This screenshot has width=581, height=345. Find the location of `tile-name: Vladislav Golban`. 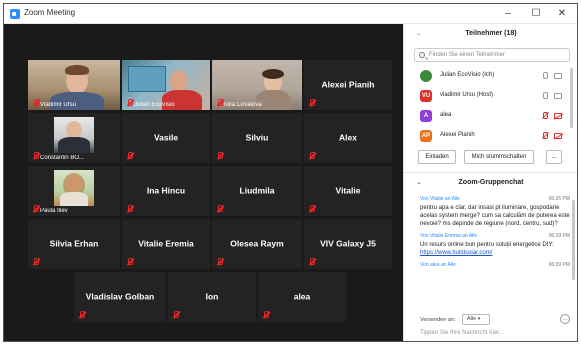

tile-name: Vladislav Golban is located at coordinates (120, 296).